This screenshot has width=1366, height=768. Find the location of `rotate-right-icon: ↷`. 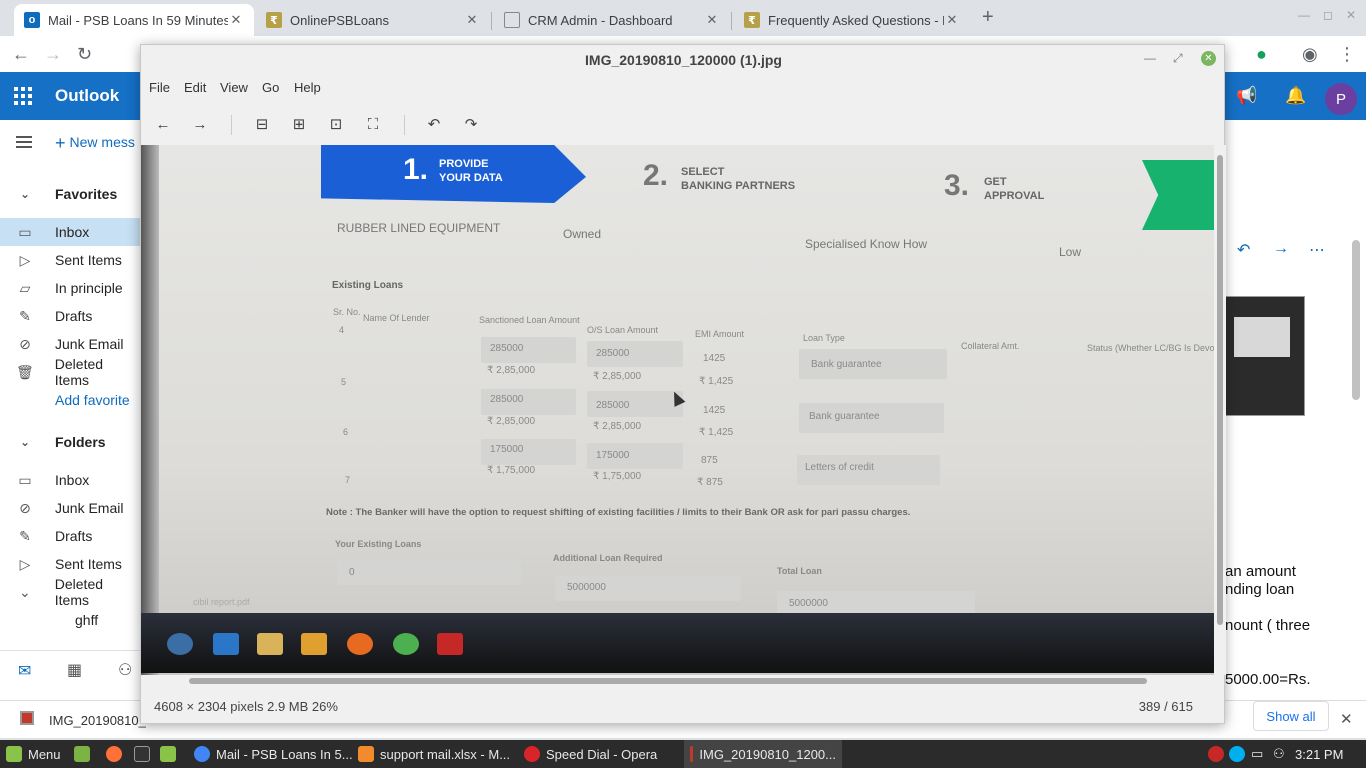

rotate-right-icon: ↷ is located at coordinates (471, 124).